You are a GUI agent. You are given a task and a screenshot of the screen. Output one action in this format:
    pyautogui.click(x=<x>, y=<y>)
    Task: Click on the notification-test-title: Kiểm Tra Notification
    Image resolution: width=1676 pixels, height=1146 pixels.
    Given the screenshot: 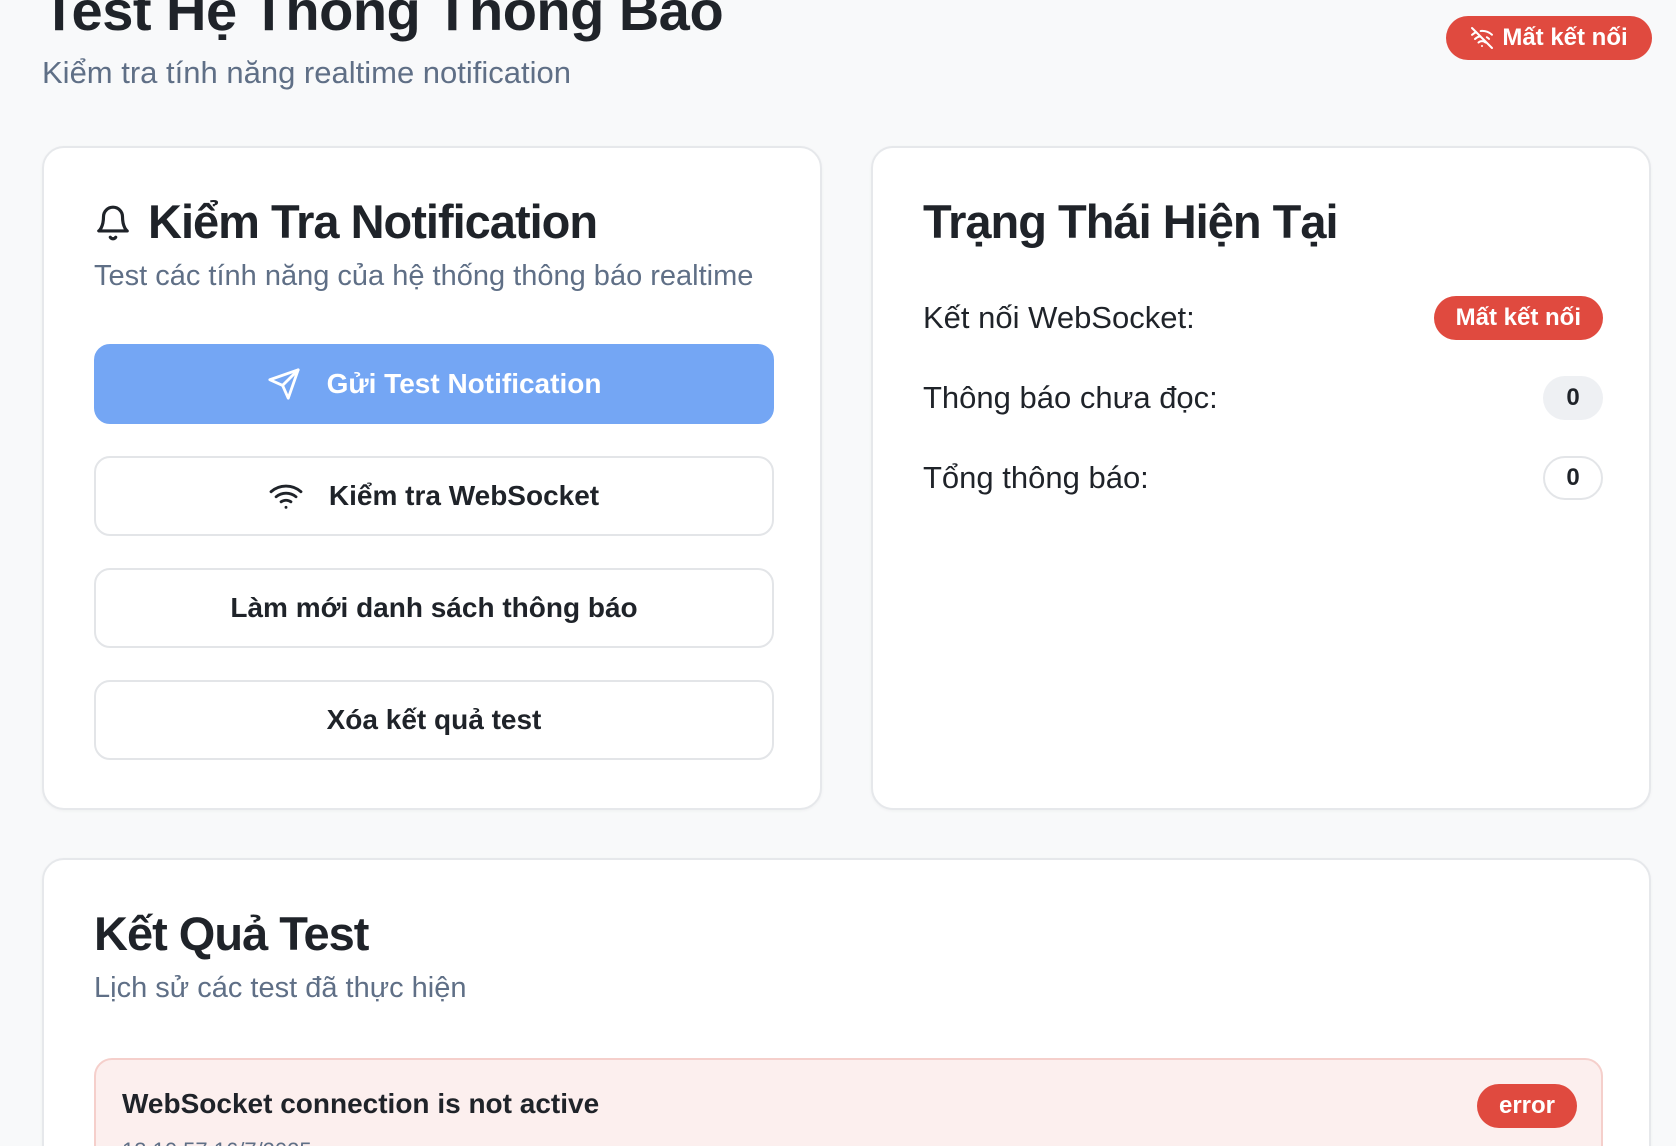 What is the action you would take?
    pyautogui.click(x=373, y=221)
    